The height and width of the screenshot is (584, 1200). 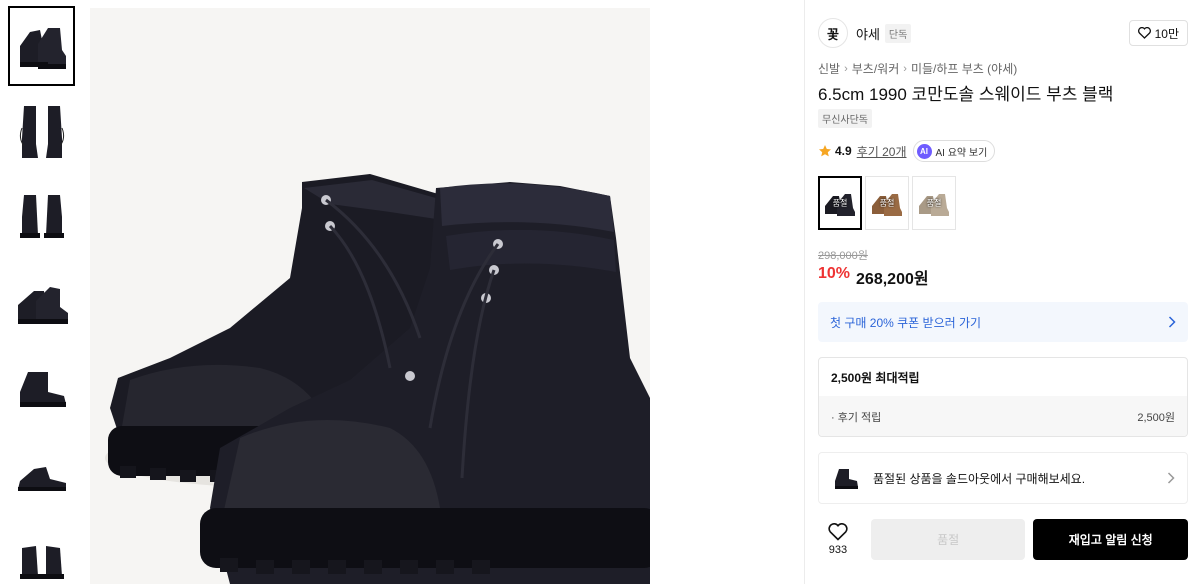 I want to click on color-option-brown: 품절, so click(x=887, y=203).